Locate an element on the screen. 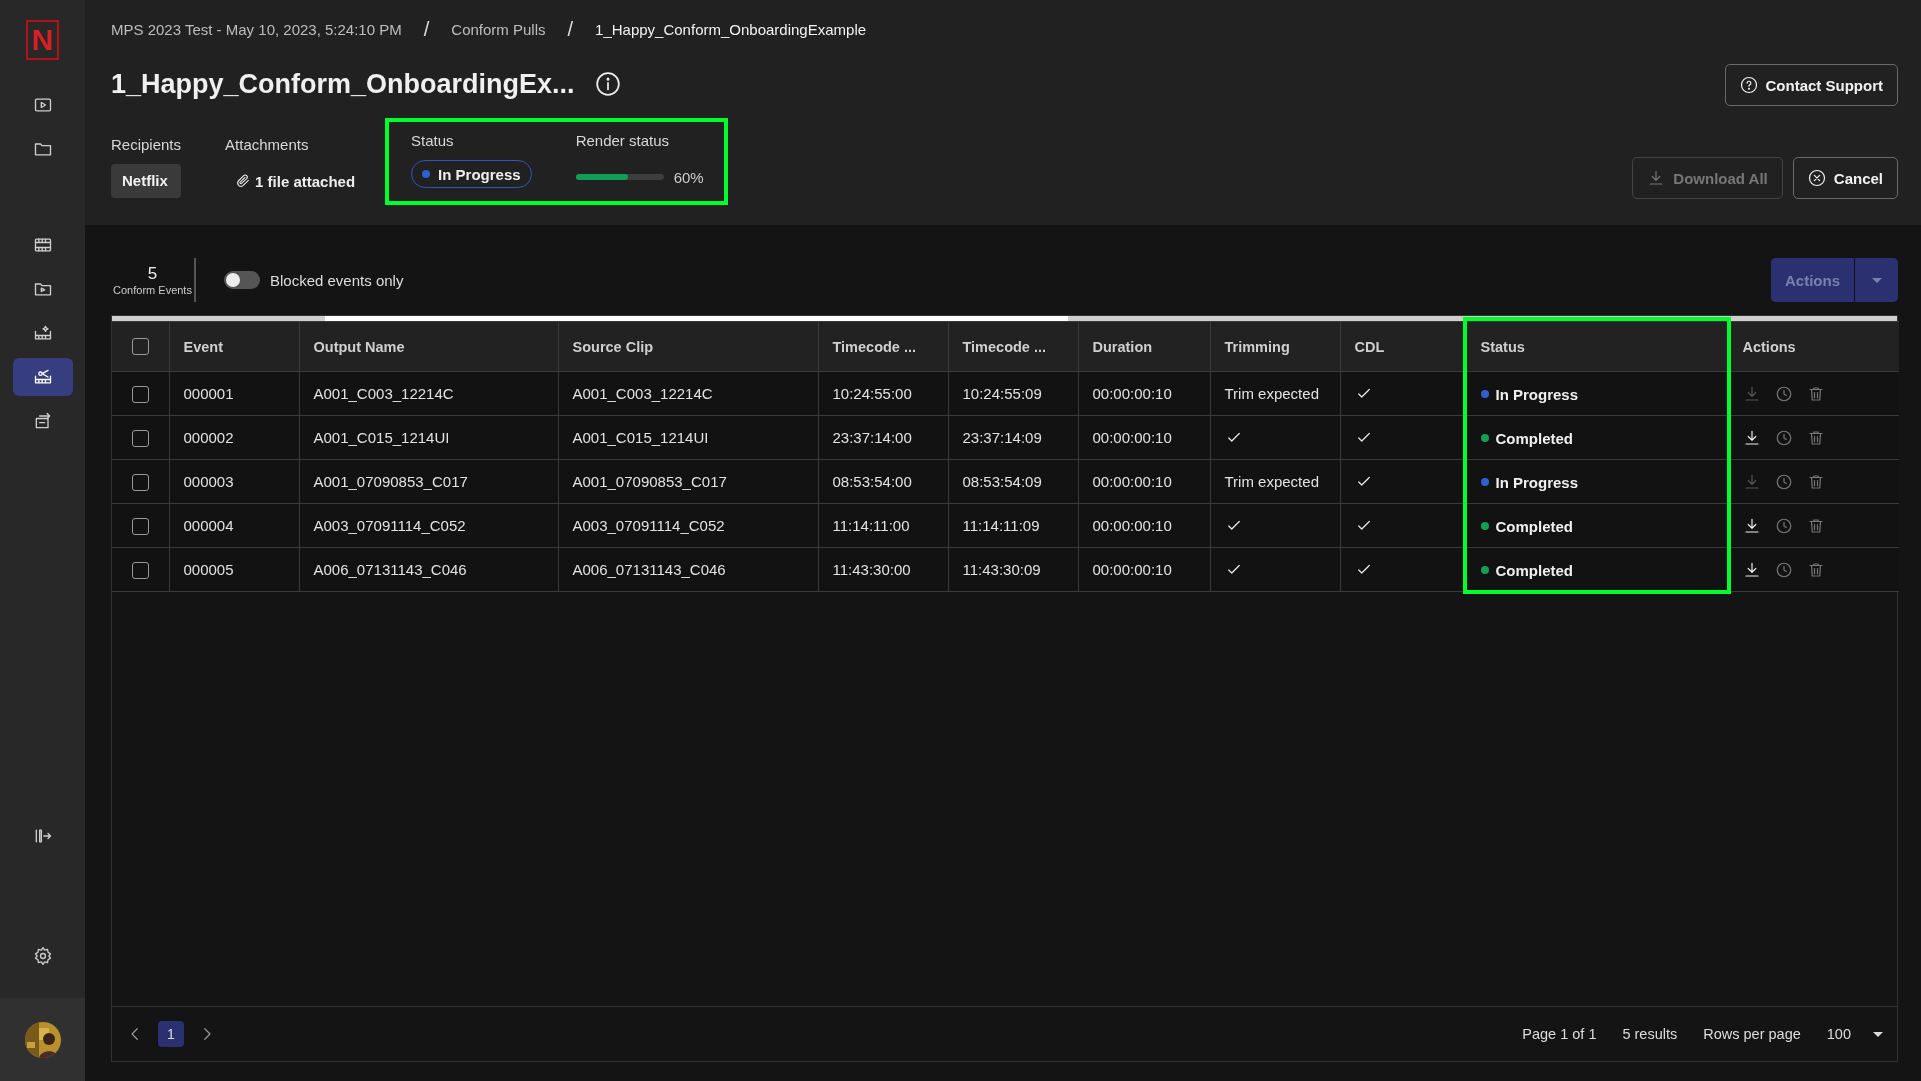 Image resolution: width=1921 pixels, height=1081 pixels. breadcrumb-link: Conform Pulls is located at coordinates (498, 29).